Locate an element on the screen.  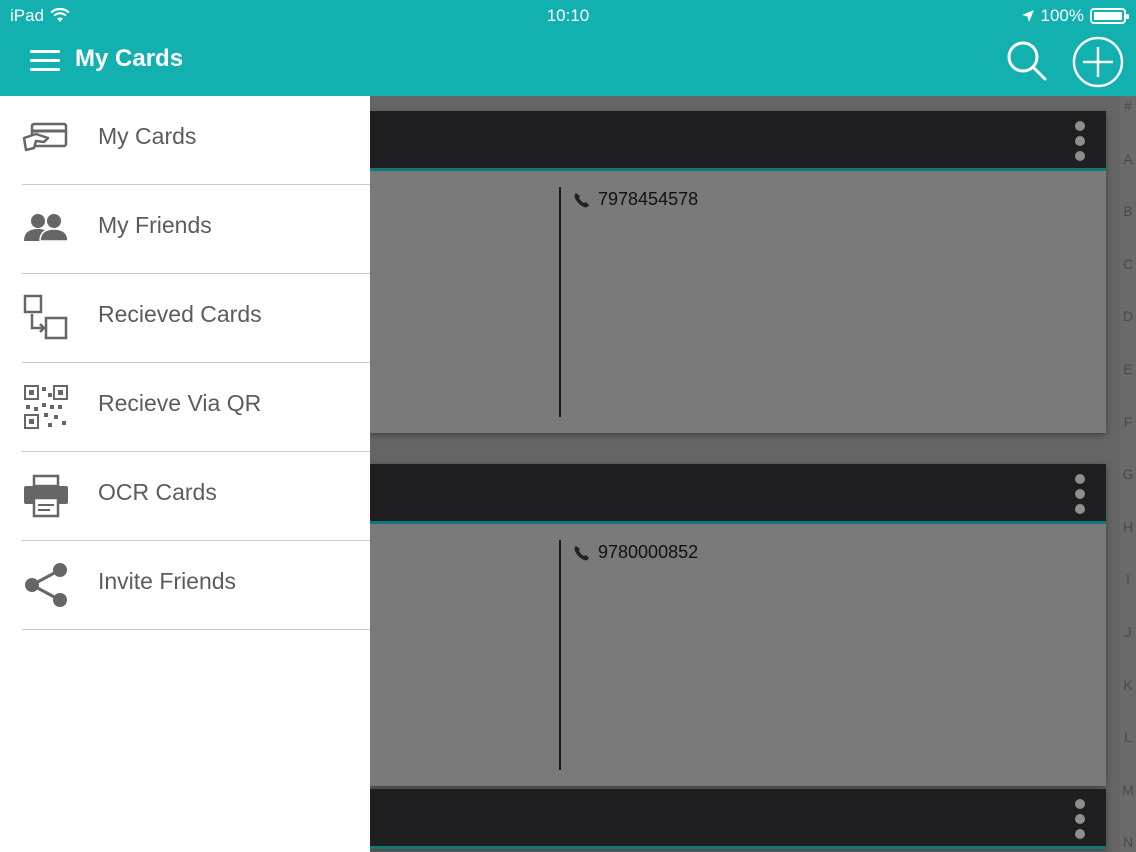
status-bar: iPad 10:10 100% is located at coordinates (568, 16).